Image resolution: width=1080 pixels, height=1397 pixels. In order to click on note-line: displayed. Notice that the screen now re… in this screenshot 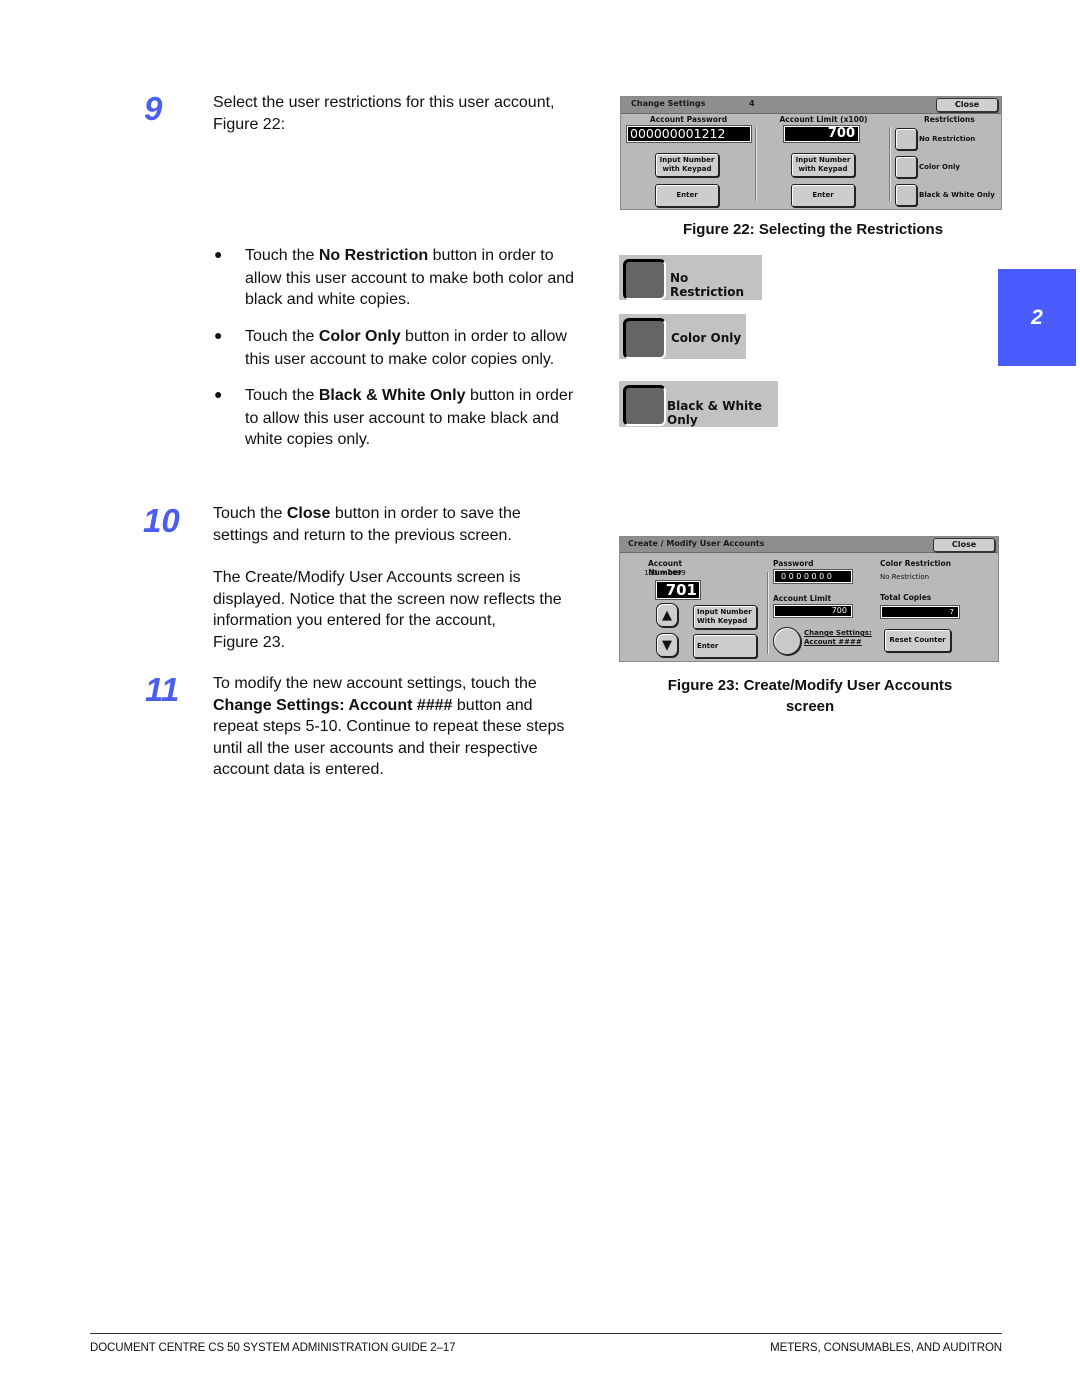, I will do `click(387, 599)`.